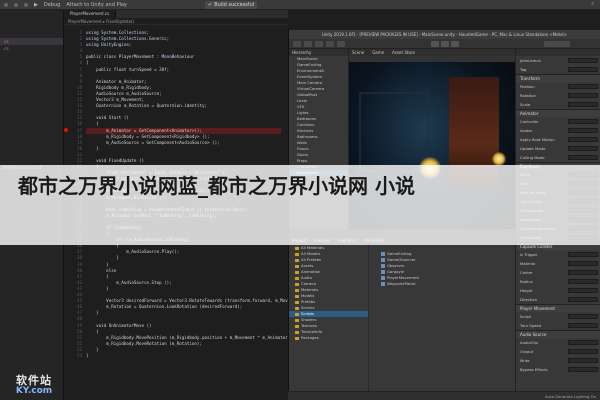 The image size is (600, 400). What do you see at coordinates (318, 52) in the screenshot?
I see `tab-hierarchy: Hierarchy` at bounding box center [318, 52].